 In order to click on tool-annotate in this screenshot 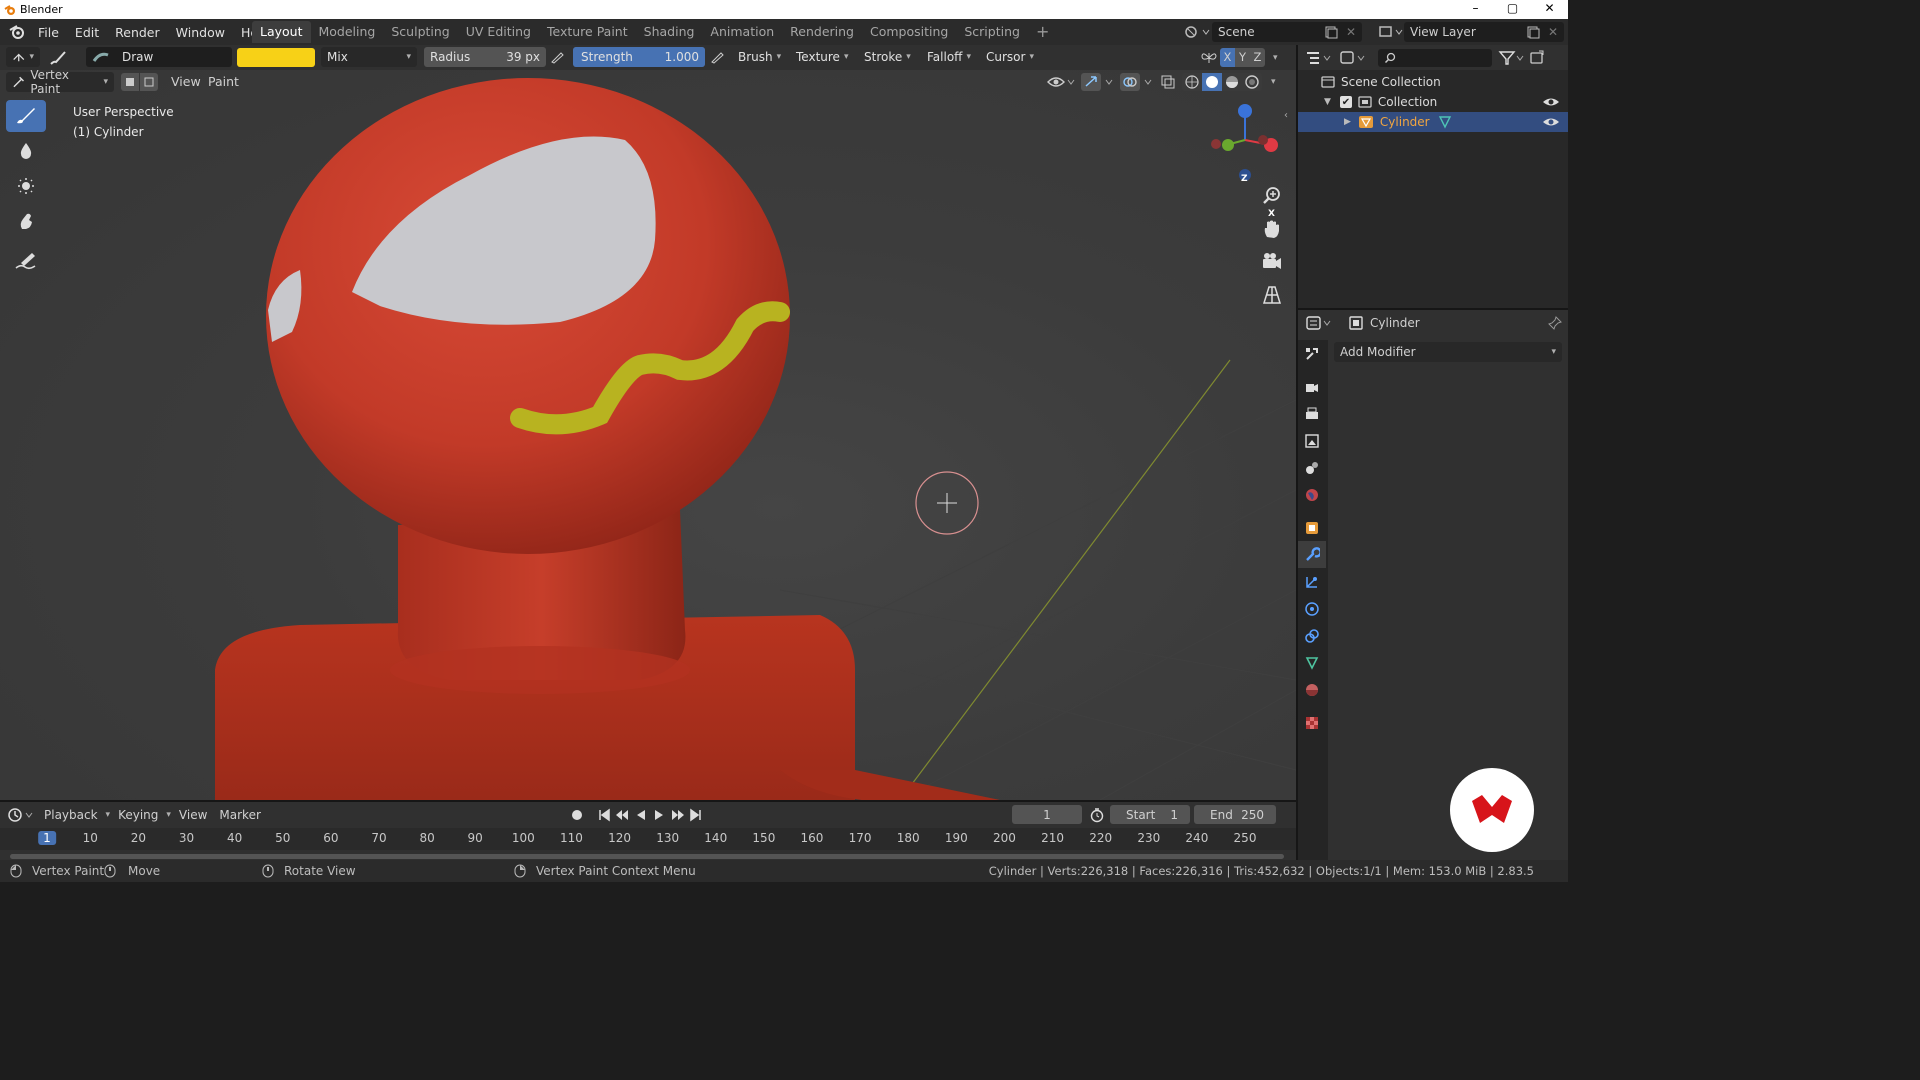, I will do `click(26, 261)`.